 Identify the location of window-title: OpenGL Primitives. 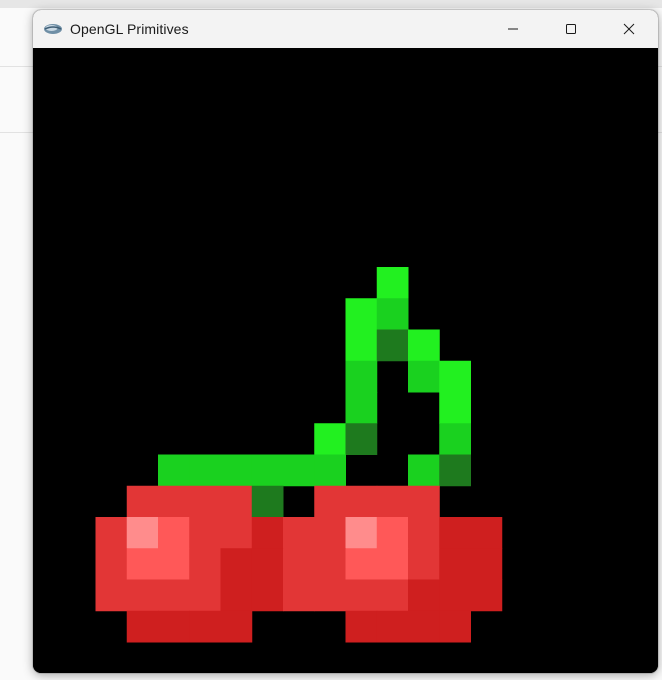
(129, 29).